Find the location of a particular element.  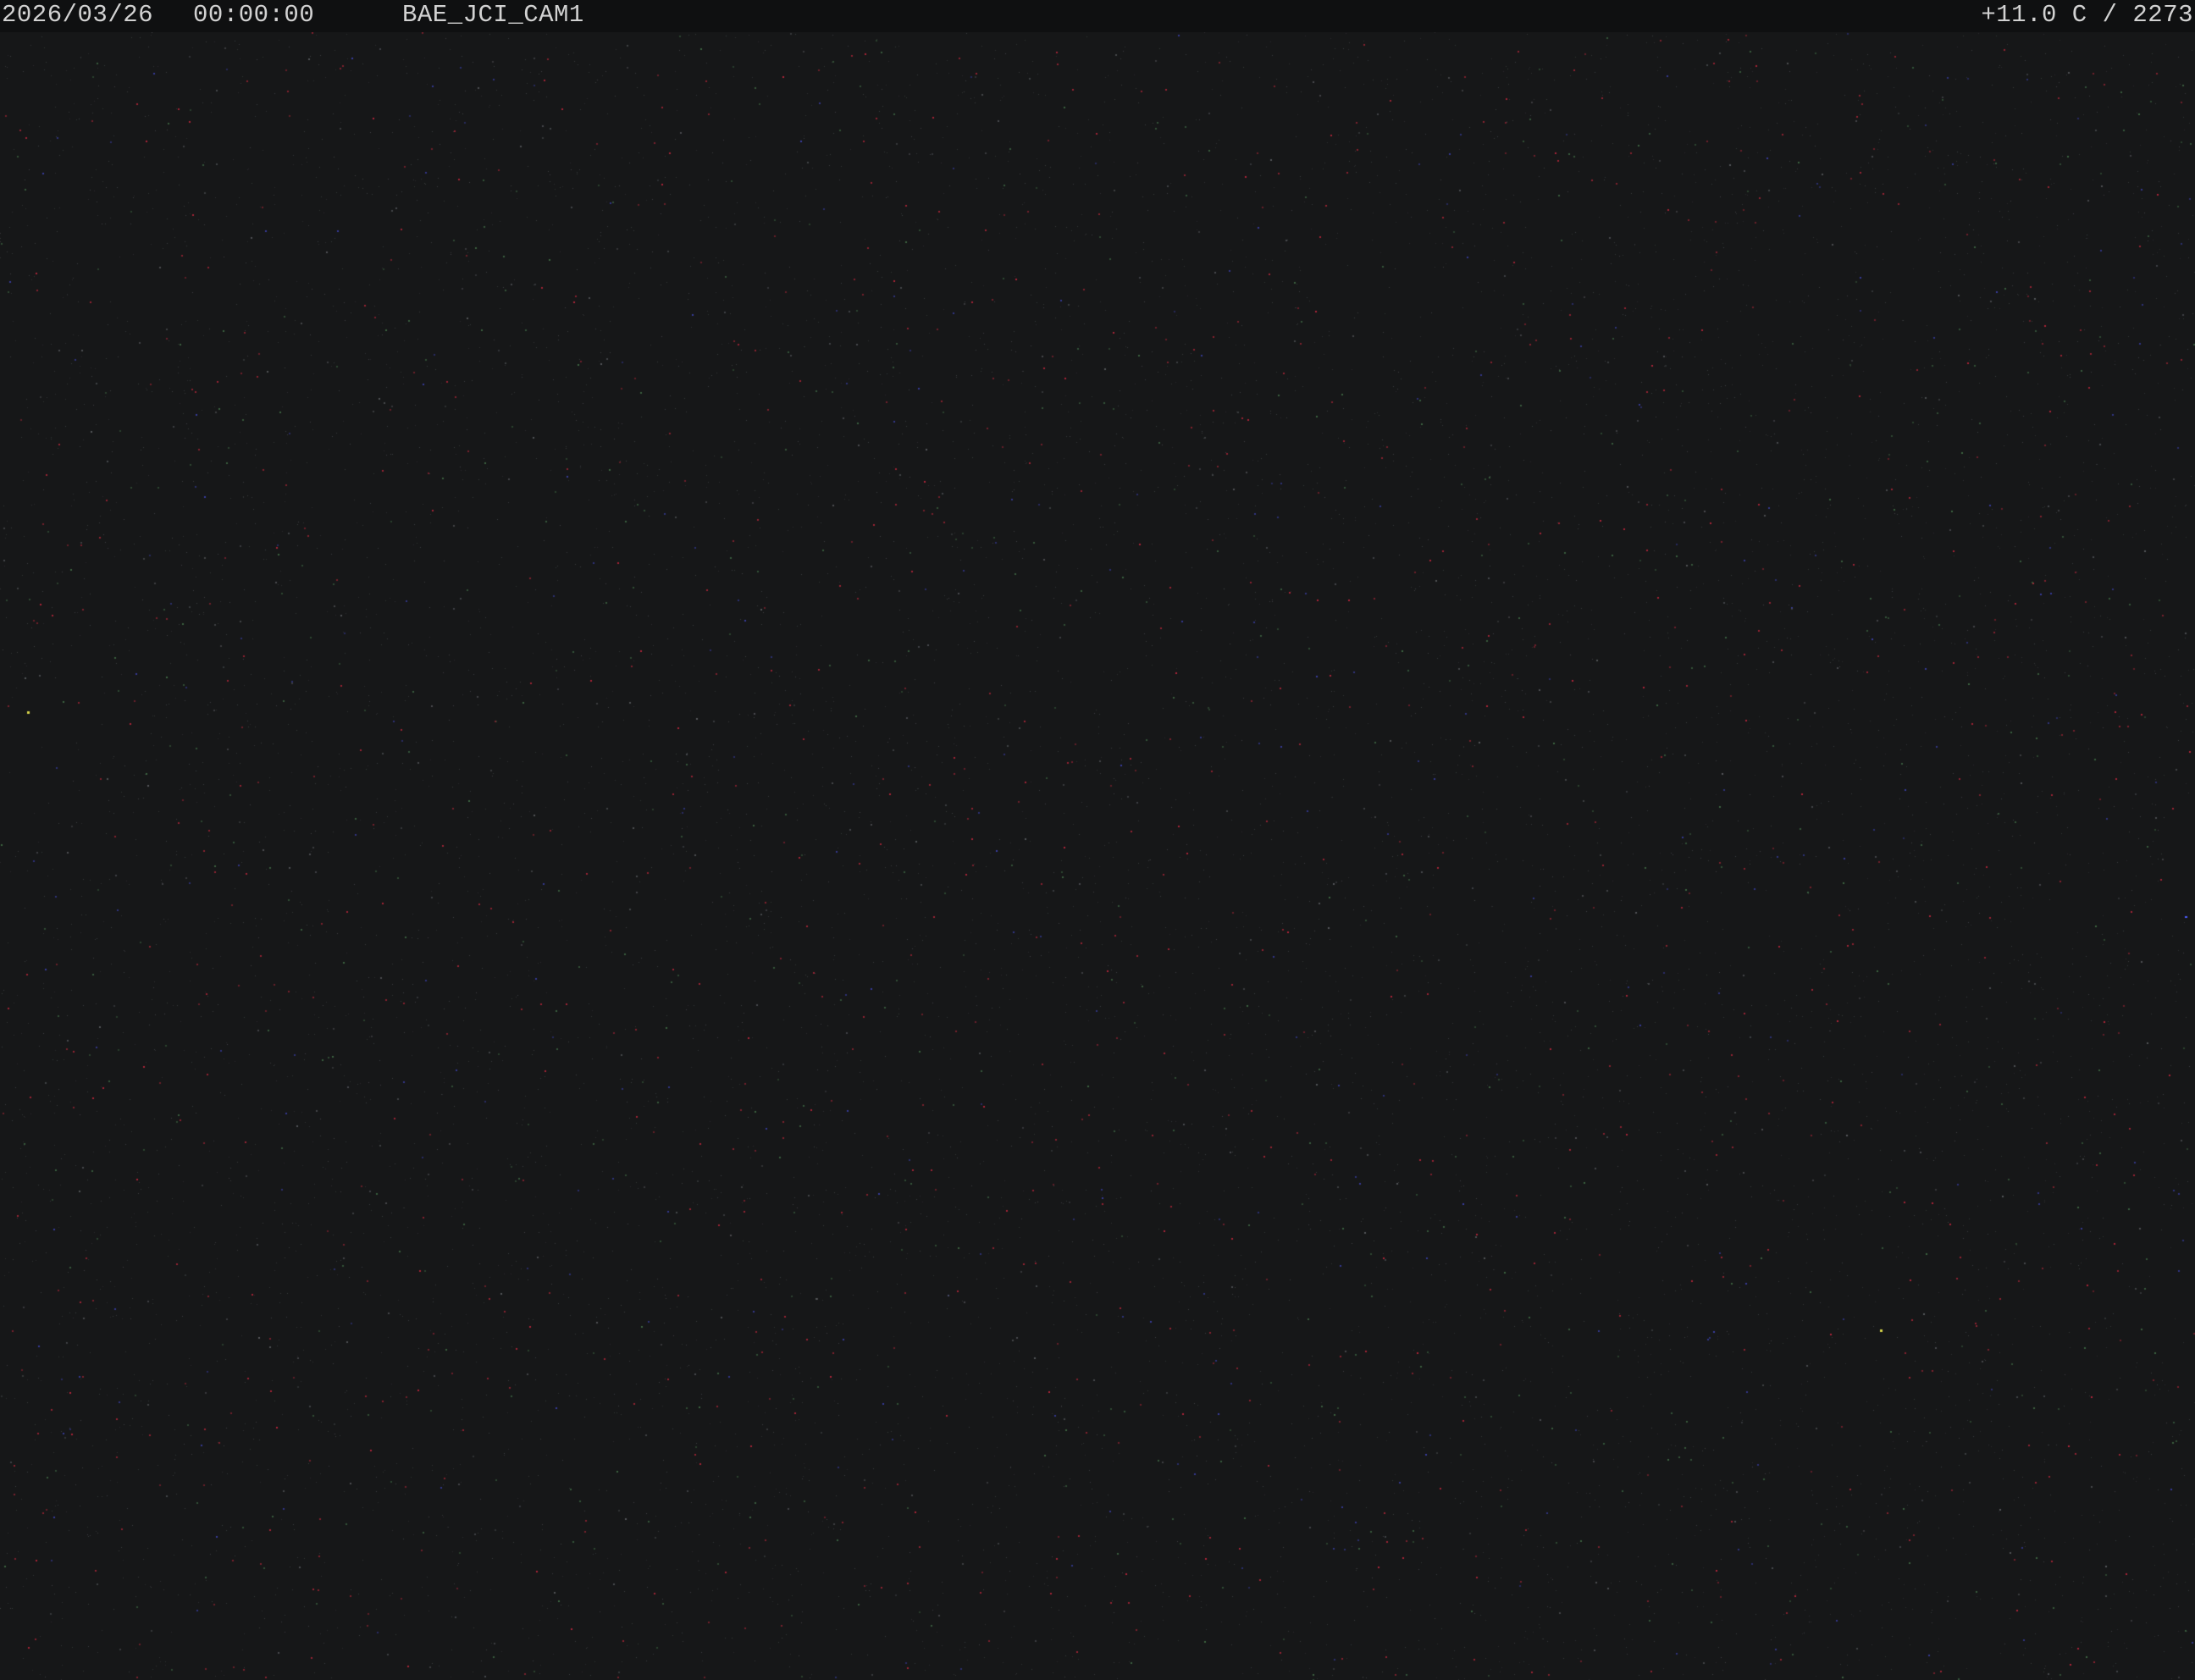

temperature-readout: +11.0 C / 2273 is located at coordinates (2087, 15).